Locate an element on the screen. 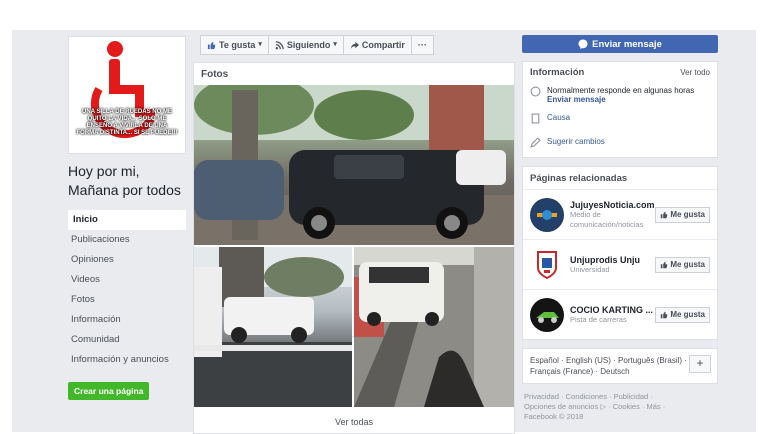 Image resolution: width=768 pixels, height=434 pixels. info-send-message-link: Enviar mensaje is located at coordinates (620, 99).